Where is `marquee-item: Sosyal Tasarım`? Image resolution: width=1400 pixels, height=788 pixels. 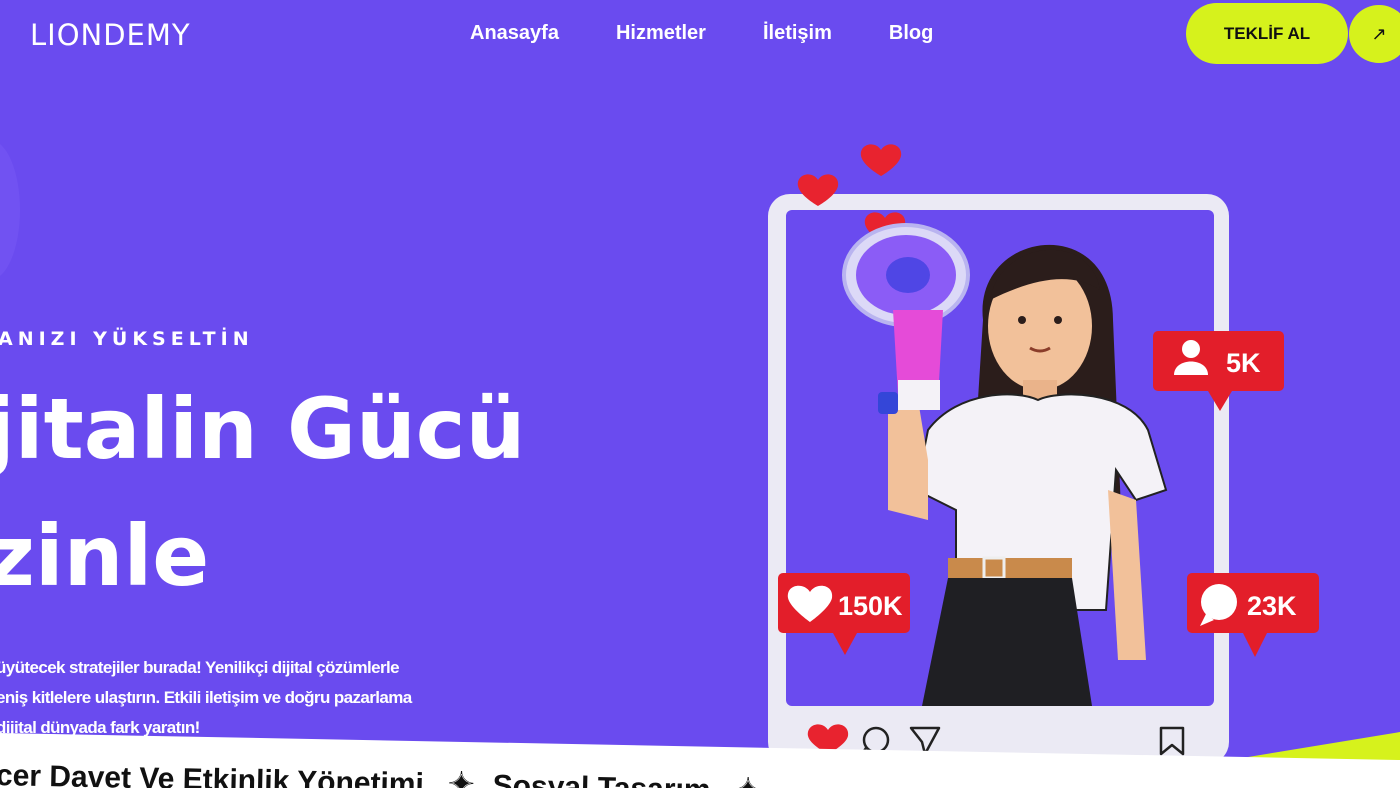
marquee-item: Sosyal Tasarım is located at coordinates (601, 778).